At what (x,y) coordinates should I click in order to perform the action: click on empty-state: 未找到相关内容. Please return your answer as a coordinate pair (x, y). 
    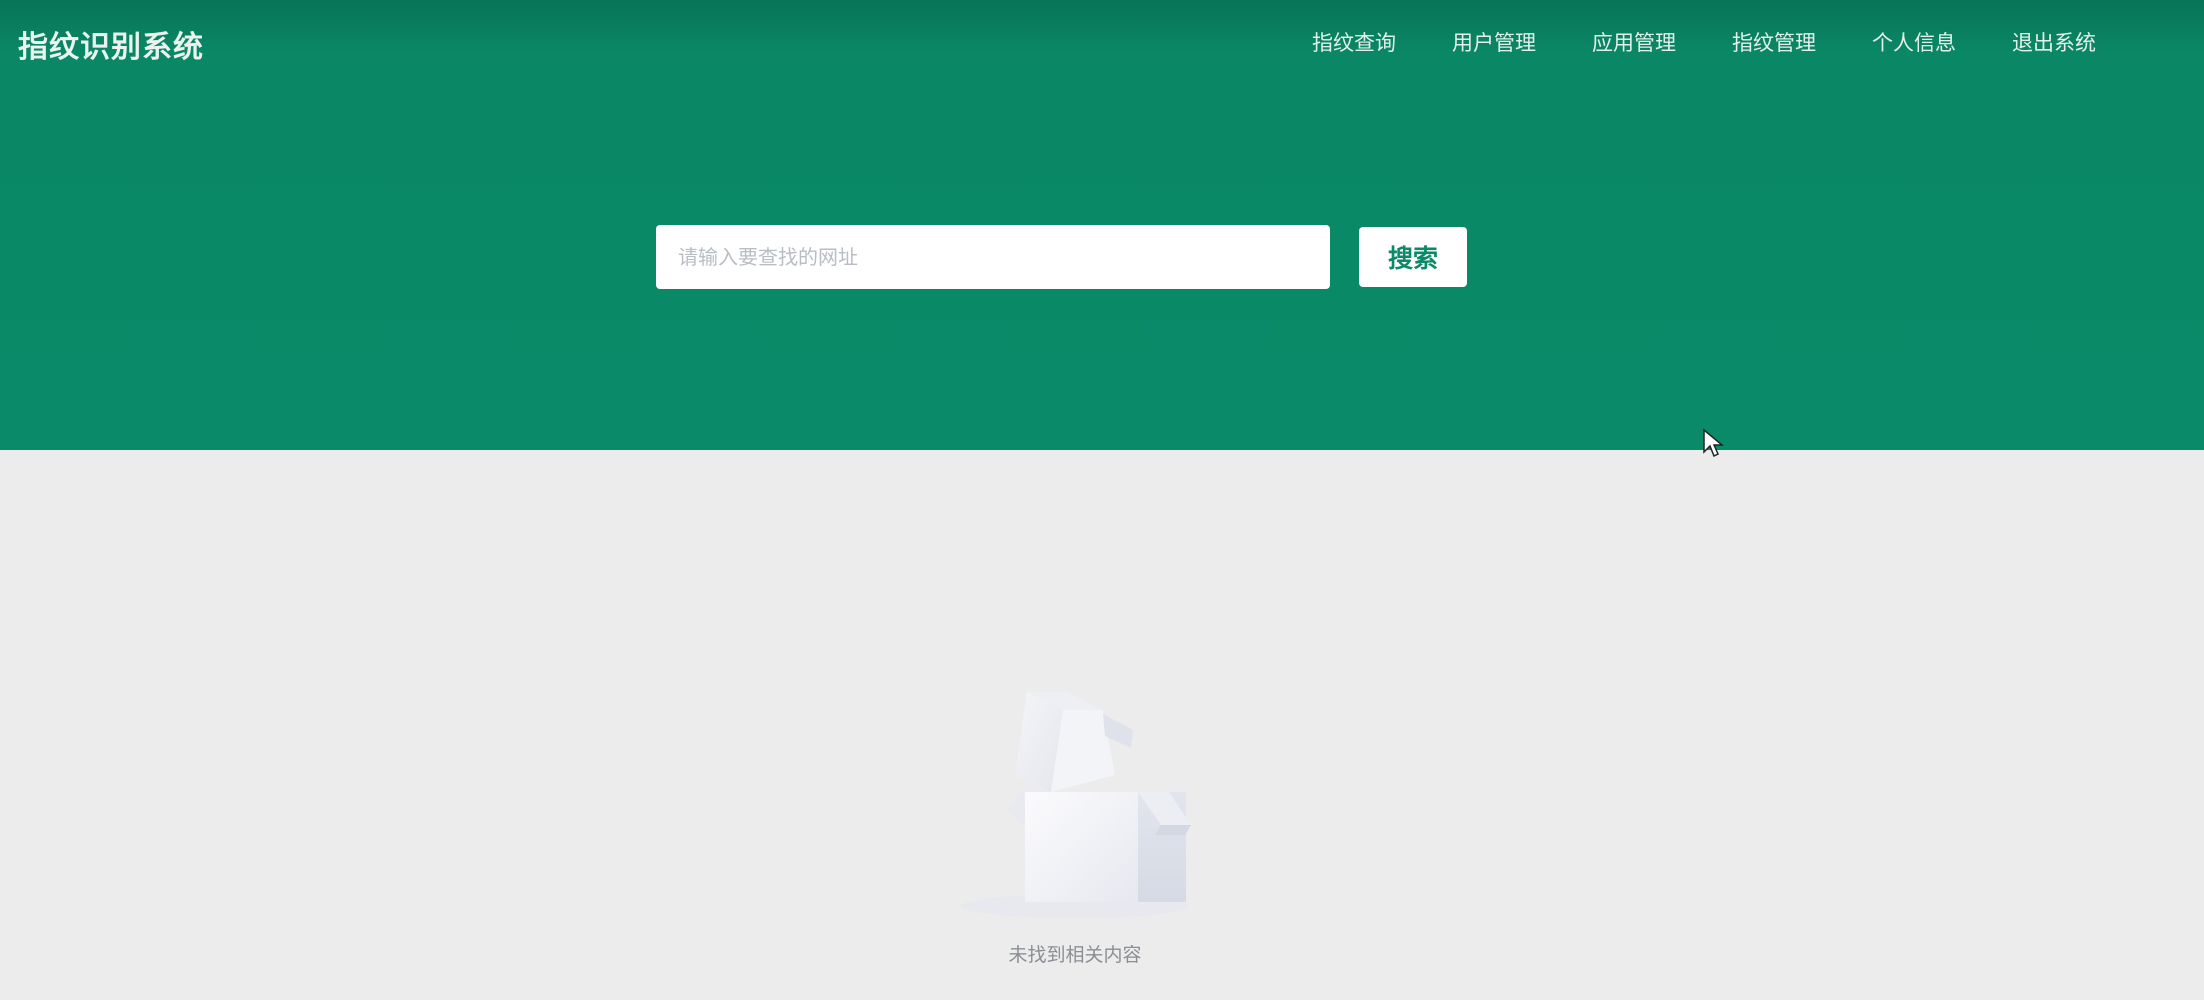
    Looking at the image, I should click on (1075, 823).